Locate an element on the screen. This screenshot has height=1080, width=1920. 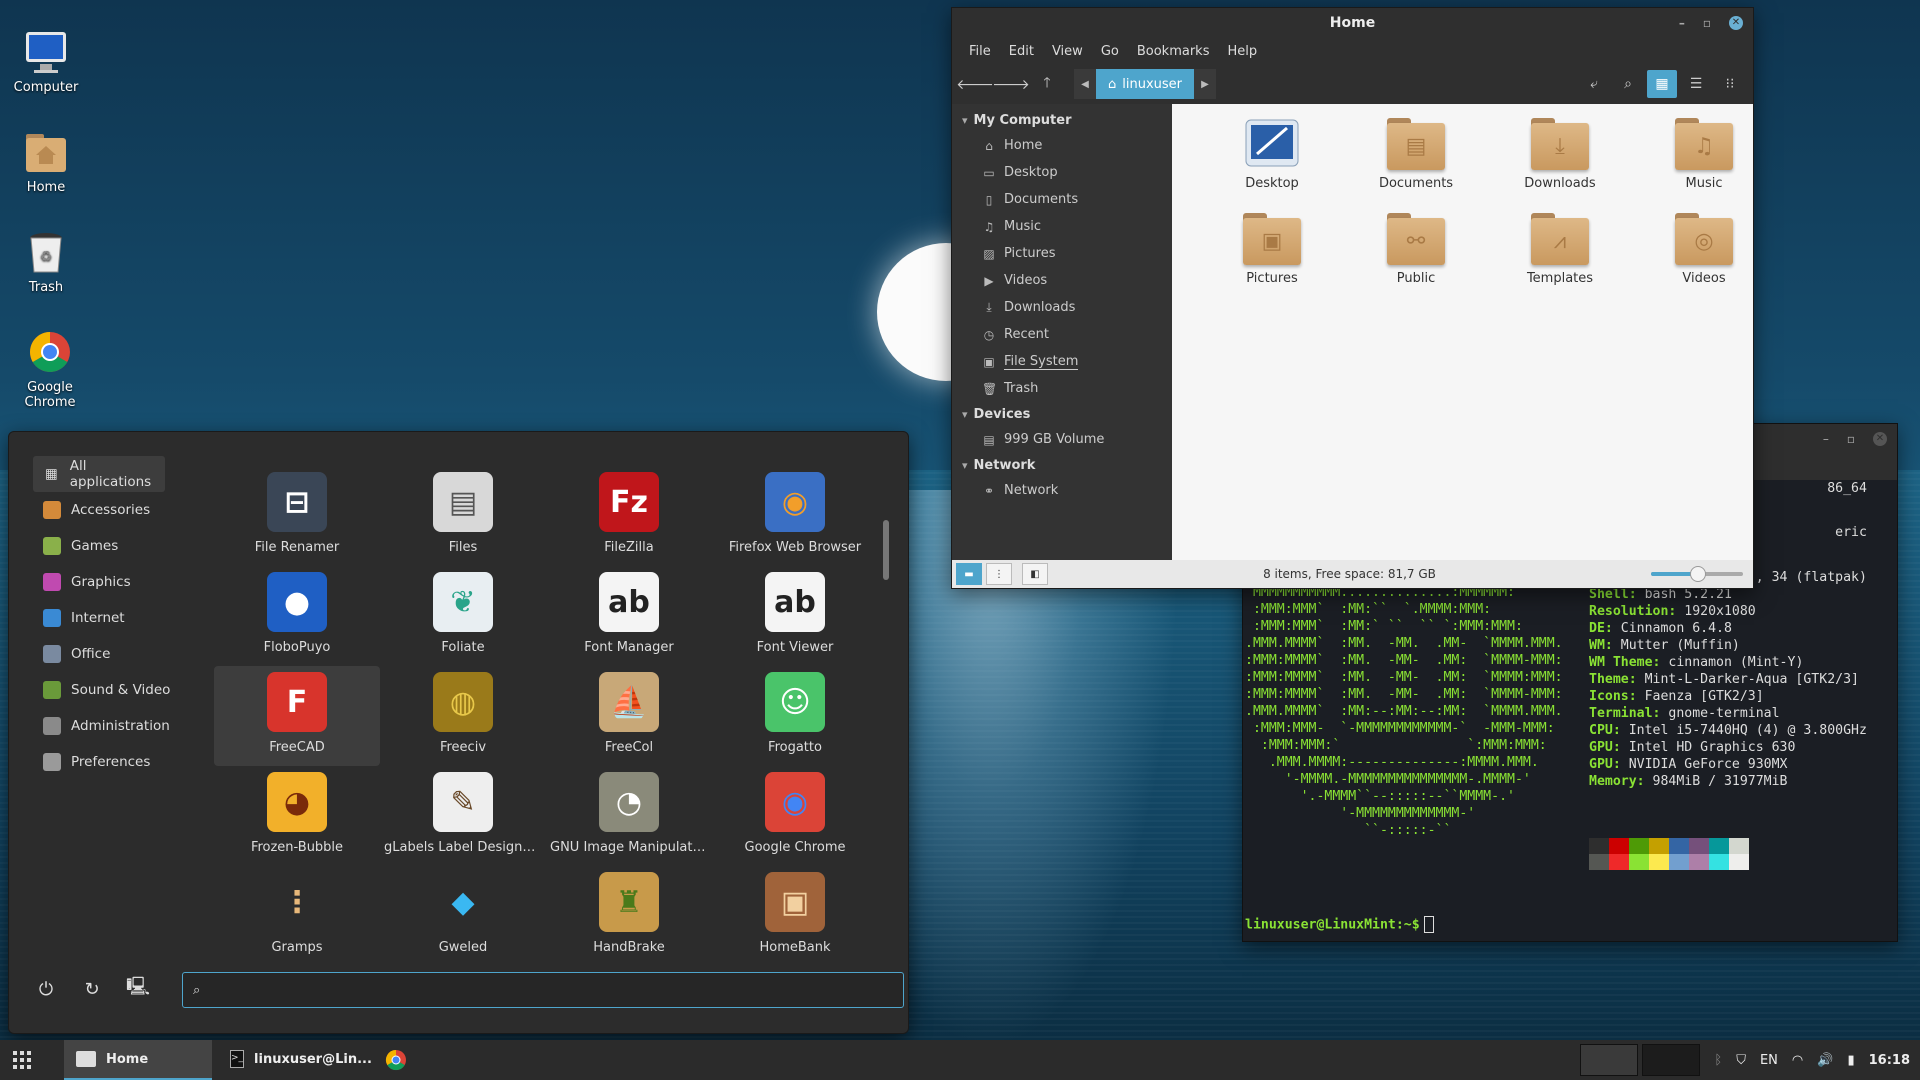
clock: 16:18 is located at coordinates (1889, 1060).